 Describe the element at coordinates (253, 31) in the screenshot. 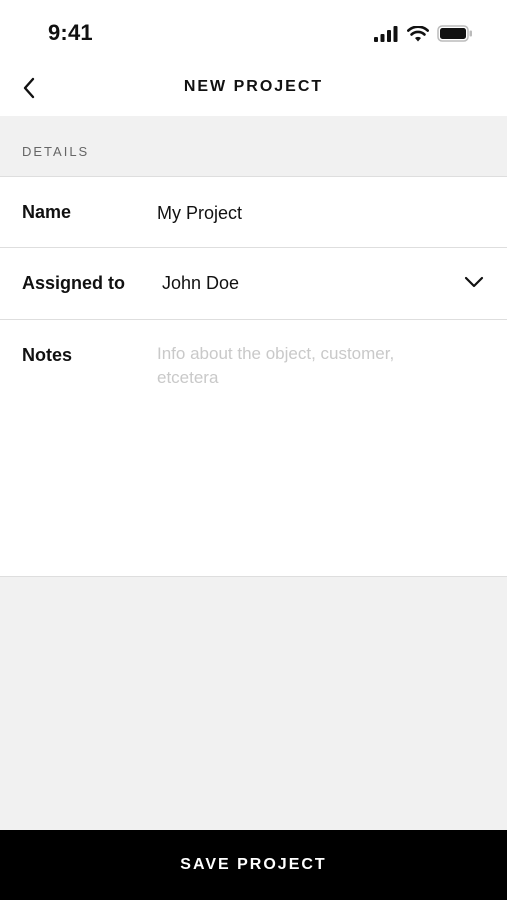

I see `status-bar: 9:41` at that location.